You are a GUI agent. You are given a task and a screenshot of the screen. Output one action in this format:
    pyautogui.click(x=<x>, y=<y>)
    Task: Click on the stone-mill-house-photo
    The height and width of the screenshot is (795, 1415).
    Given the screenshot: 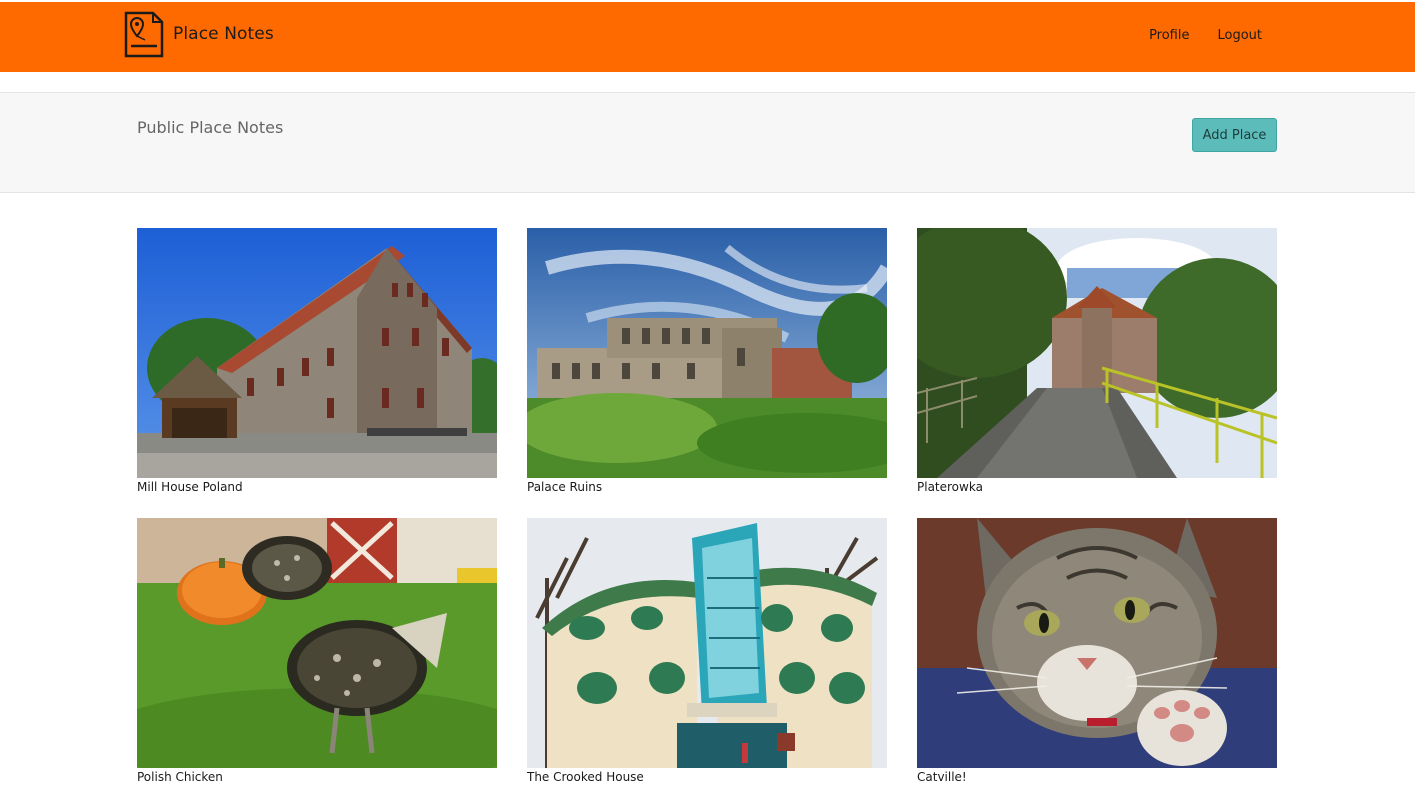 What is the action you would take?
    pyautogui.click(x=317, y=353)
    